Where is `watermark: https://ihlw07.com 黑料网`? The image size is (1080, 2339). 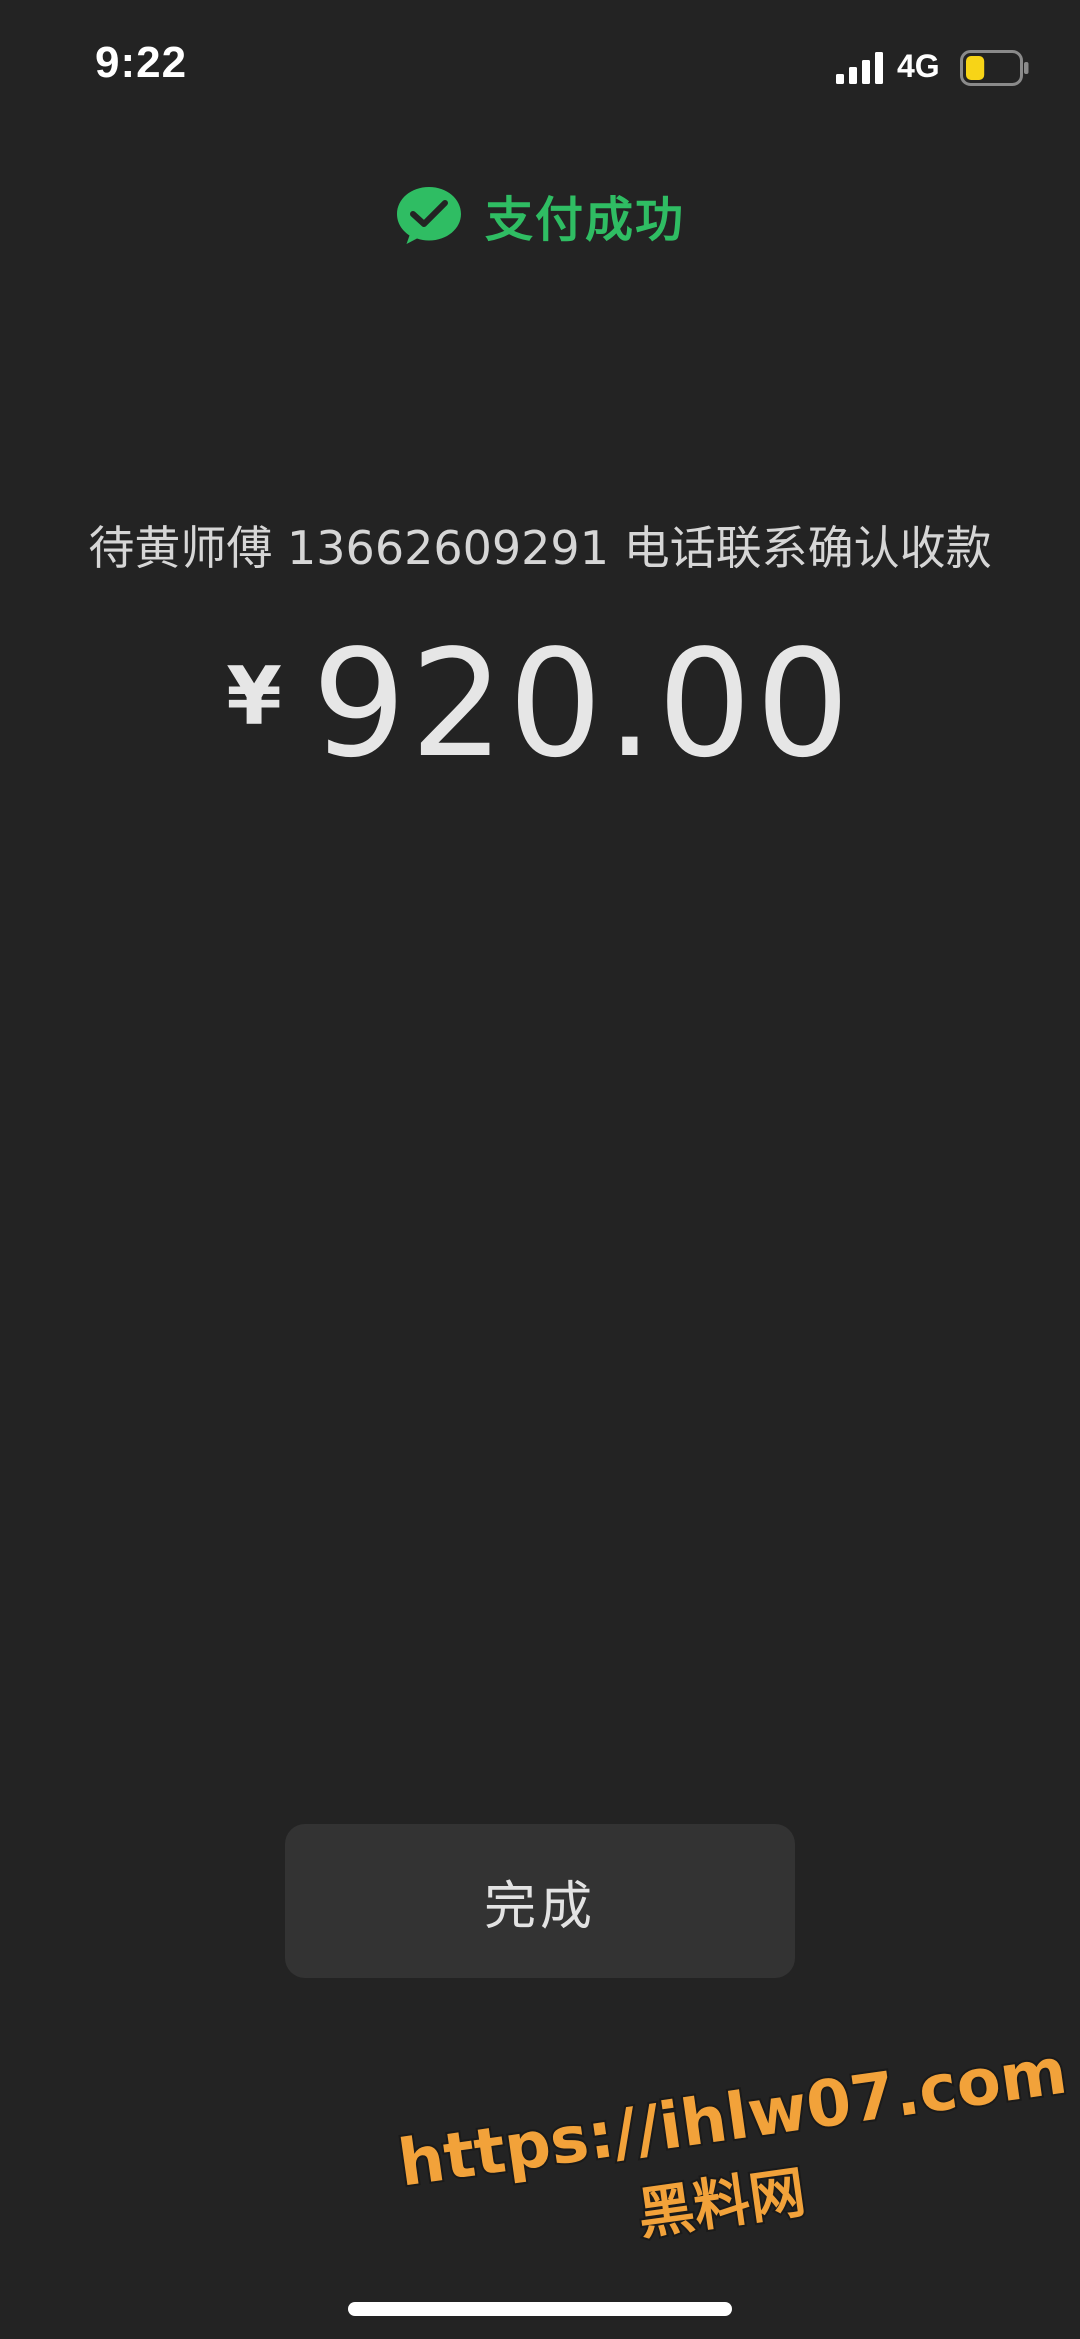 watermark: https://ihlw07.com 黑料网 is located at coordinates (729, 2141).